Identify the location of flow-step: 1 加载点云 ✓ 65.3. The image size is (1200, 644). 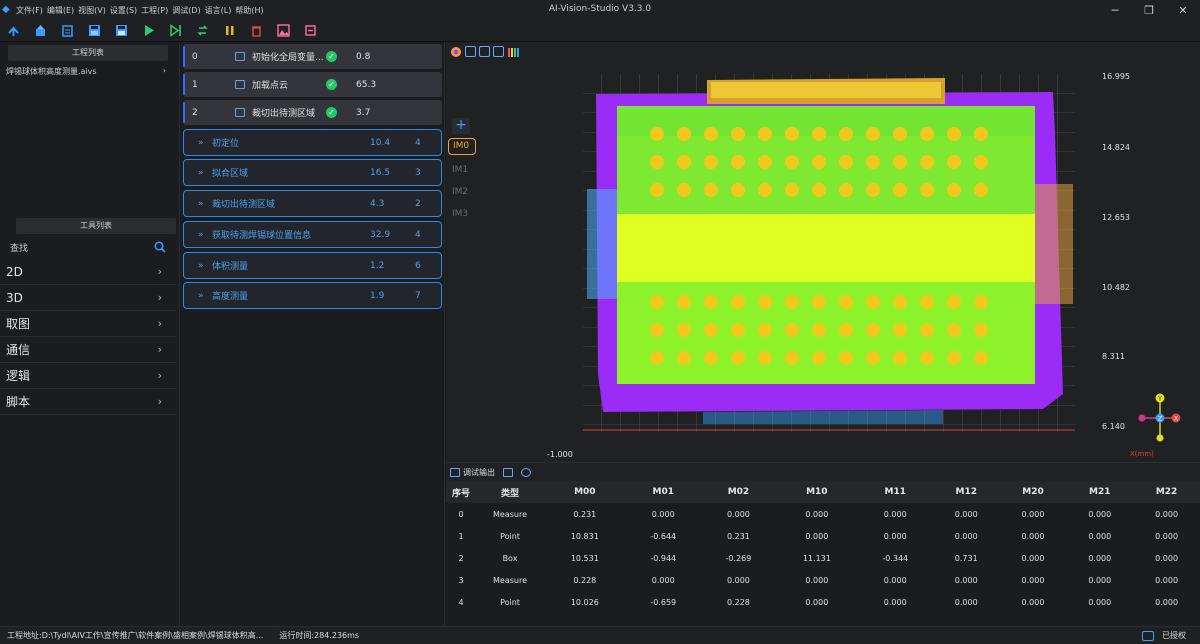
(312, 84).